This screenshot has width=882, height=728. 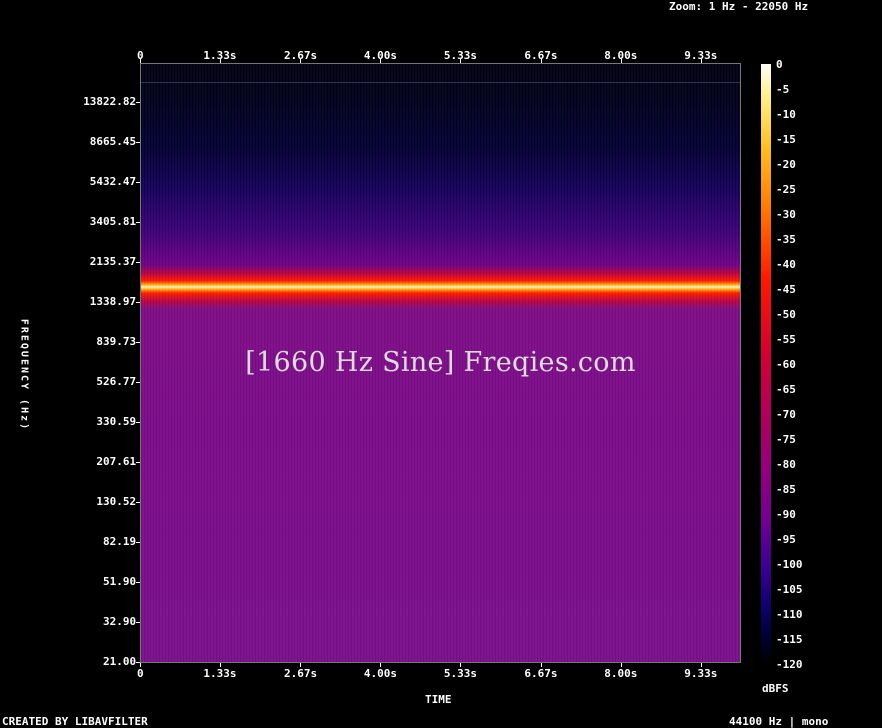 I want to click on colorbar-label: dBFS, so click(x=775, y=688).